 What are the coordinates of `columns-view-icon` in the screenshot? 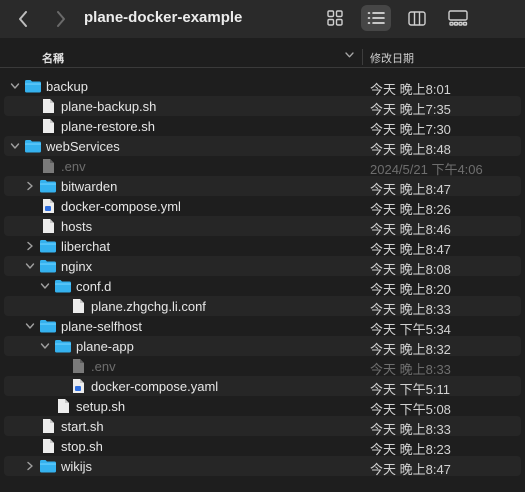 It's located at (417, 18).